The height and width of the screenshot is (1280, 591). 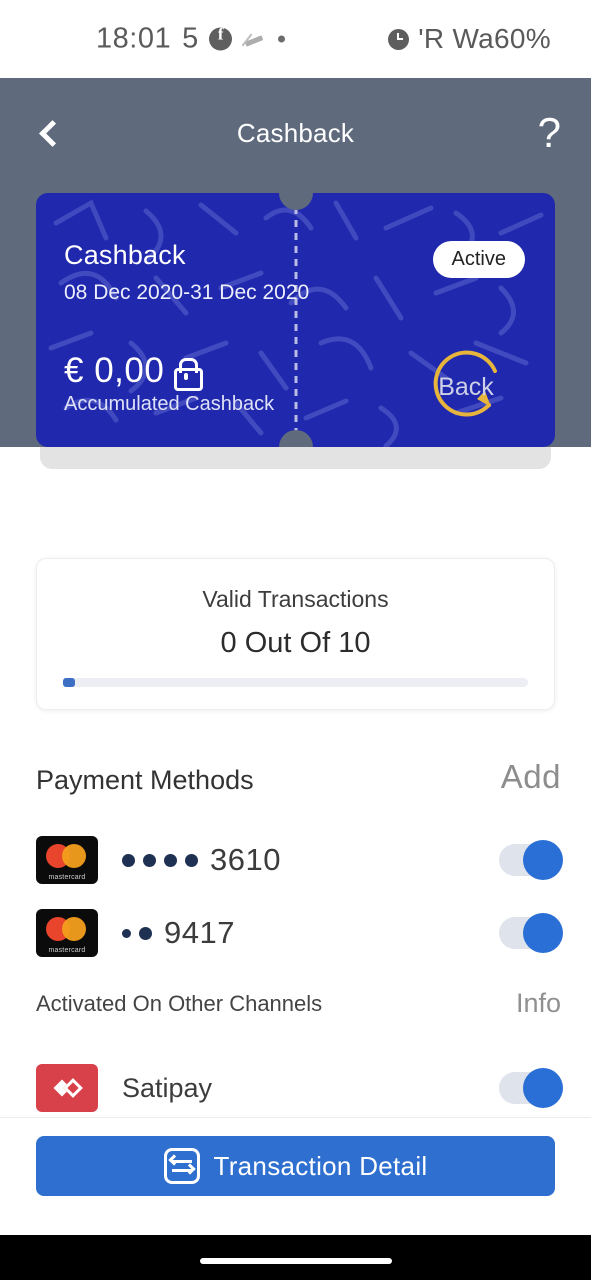 I want to click on payment-method-row: mastercard 9417, so click(x=299, y=933).